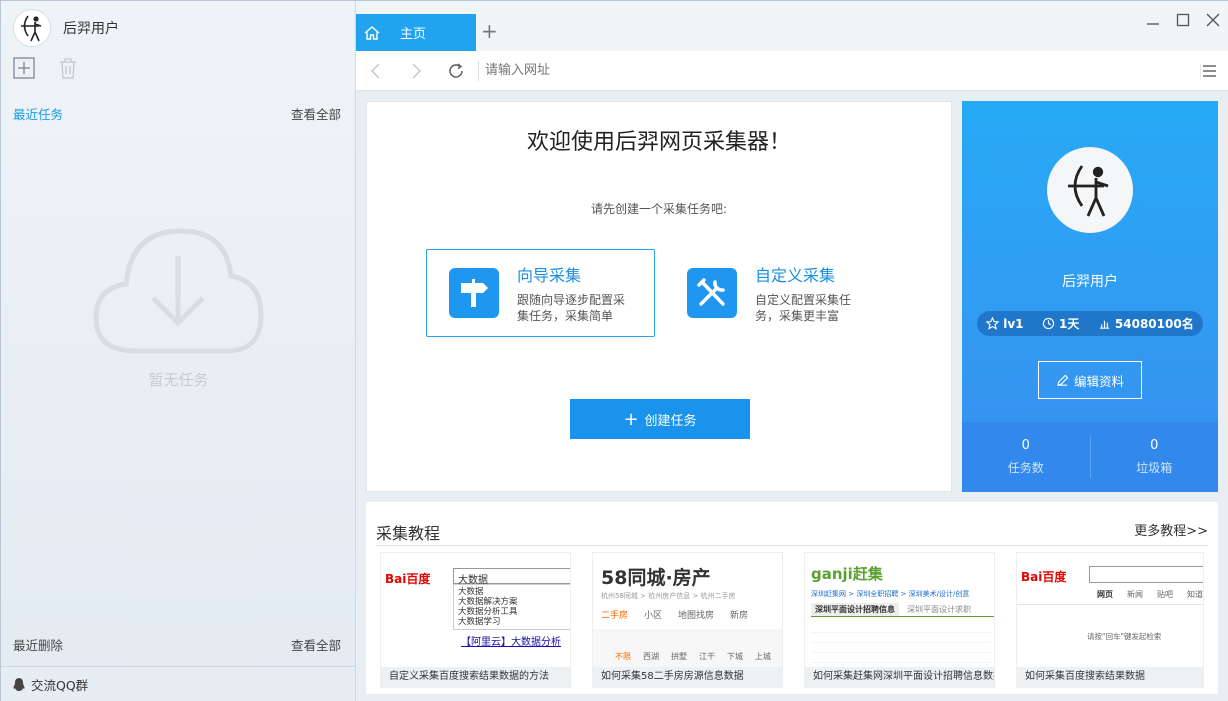 This screenshot has height=701, width=1228. Describe the element at coordinates (1048, 323) in the screenshot. I see `clock-icon` at that location.